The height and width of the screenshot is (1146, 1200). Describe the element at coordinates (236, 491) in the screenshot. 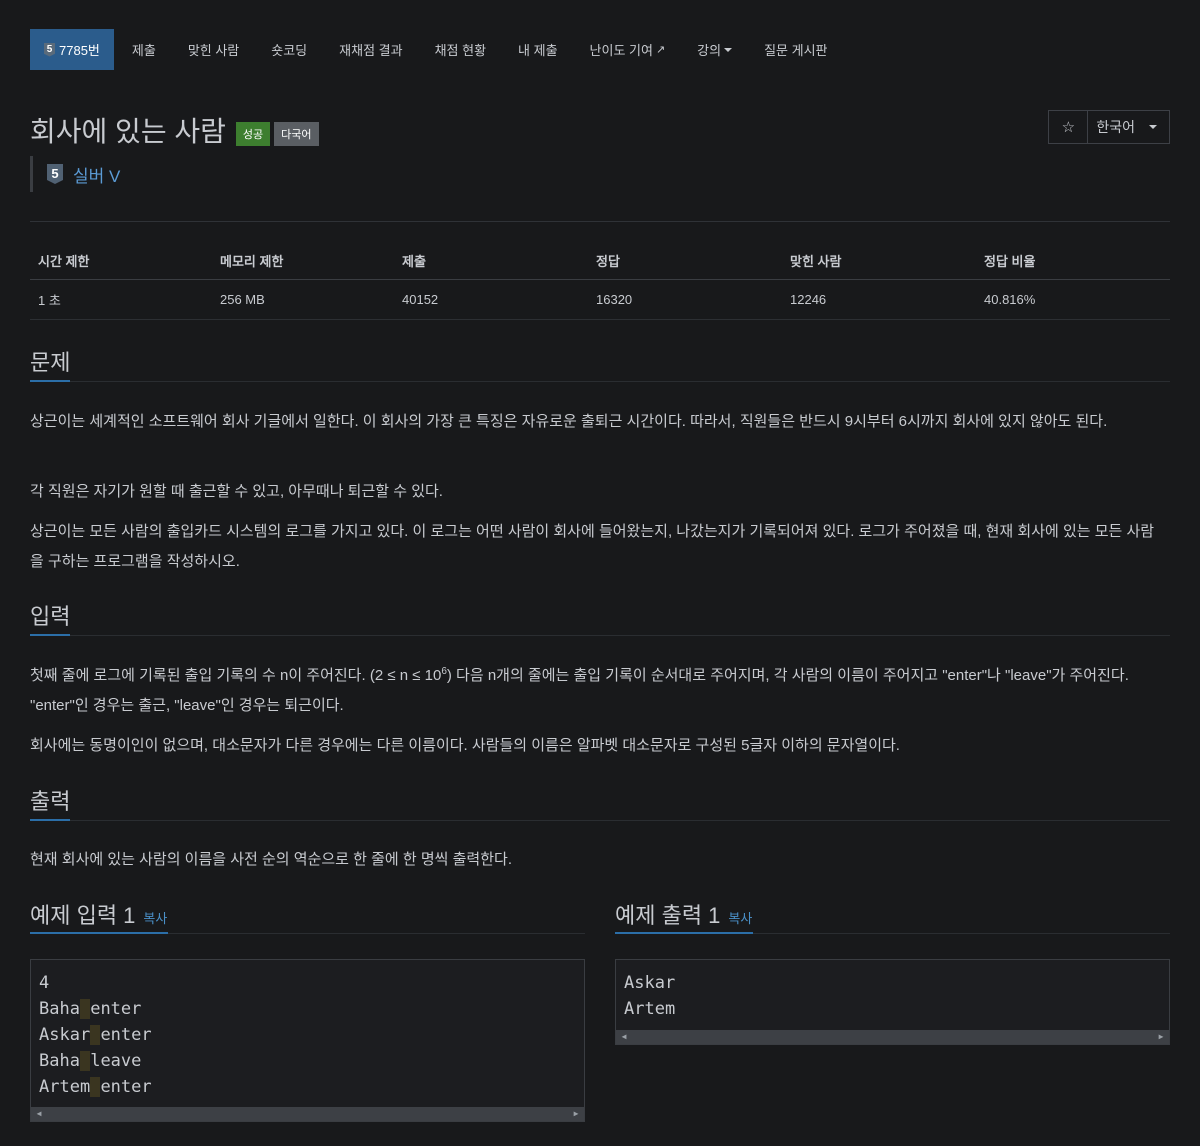

I see `problem-paragraph-2: 각 직원은 자기가 원할 때 출근할 수 있고, 아무때나 퇴근할 수 있다.` at that location.